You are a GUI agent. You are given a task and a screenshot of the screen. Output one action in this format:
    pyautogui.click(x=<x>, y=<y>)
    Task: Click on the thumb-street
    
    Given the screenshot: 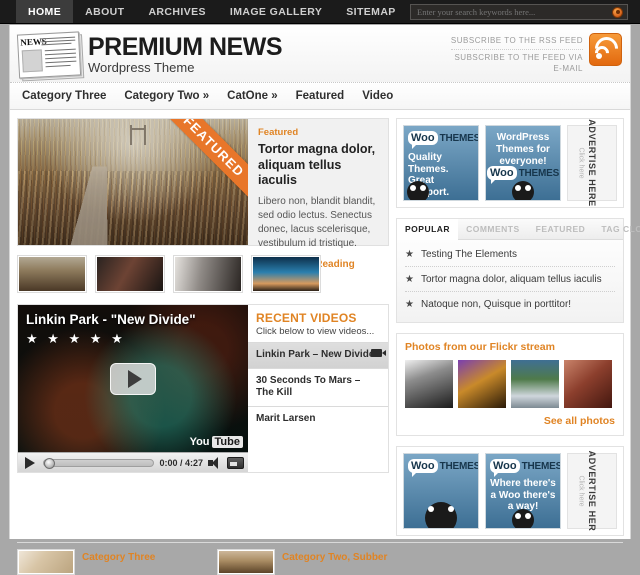 What is the action you would take?
    pyautogui.click(x=130, y=274)
    